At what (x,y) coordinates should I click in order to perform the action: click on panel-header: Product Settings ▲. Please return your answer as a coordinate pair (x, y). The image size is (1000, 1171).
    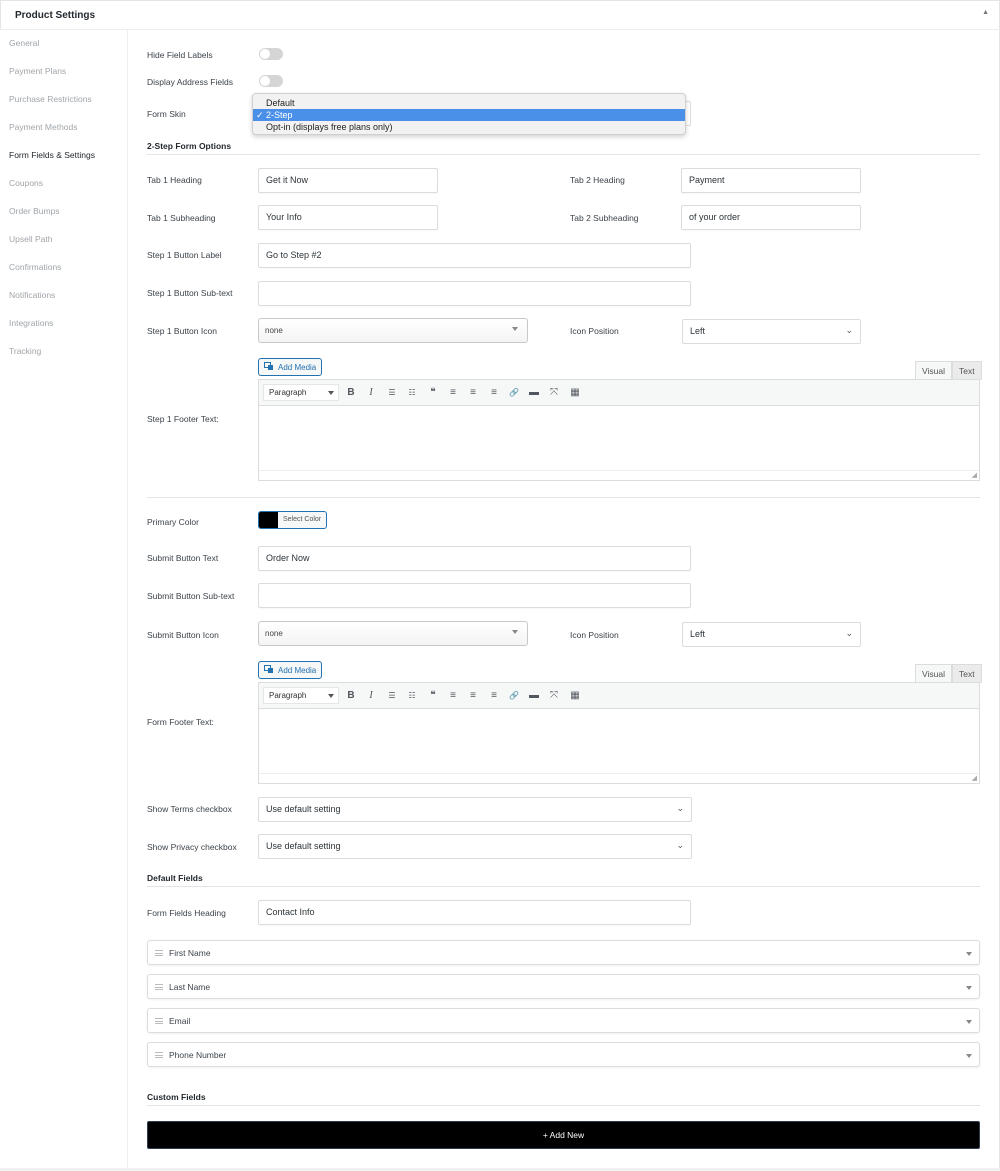
    Looking at the image, I should click on (500, 15).